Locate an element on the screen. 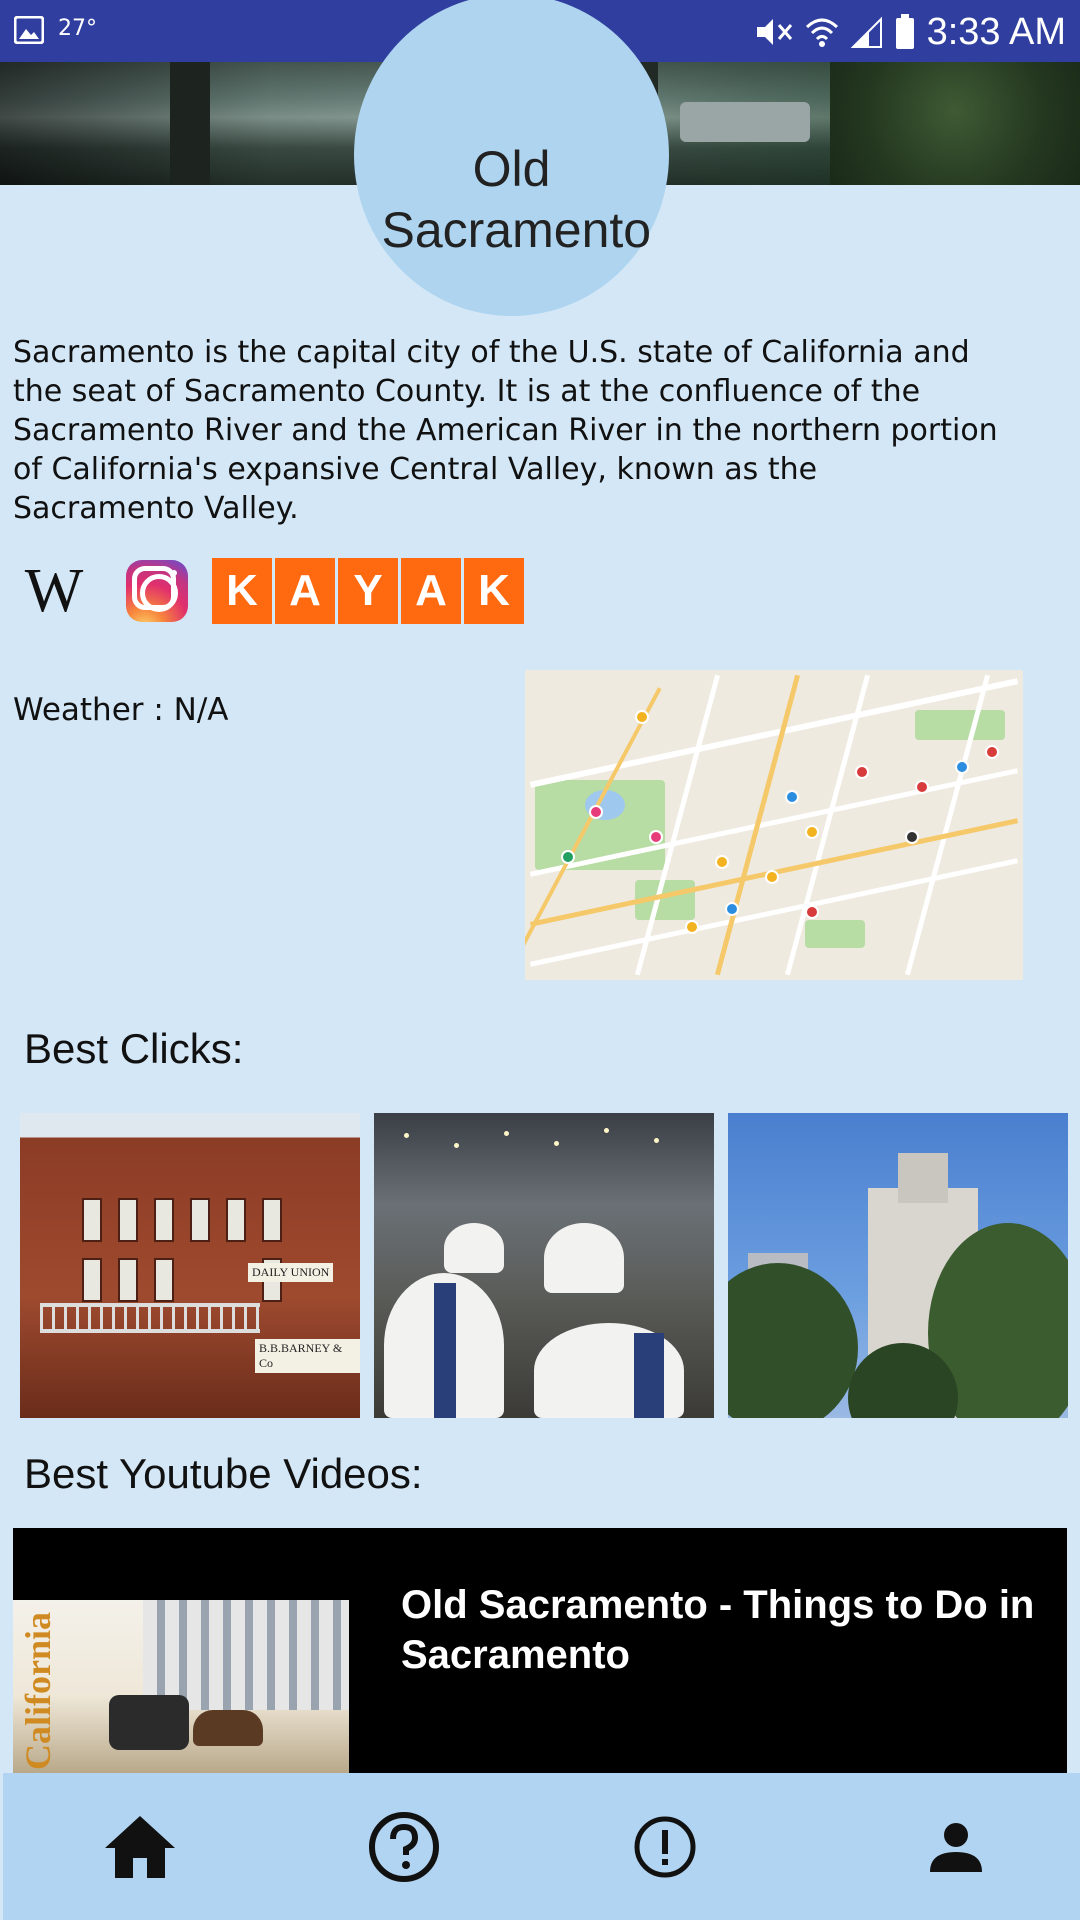 The height and width of the screenshot is (1920, 1080). help-icon is located at coordinates (404, 1846).